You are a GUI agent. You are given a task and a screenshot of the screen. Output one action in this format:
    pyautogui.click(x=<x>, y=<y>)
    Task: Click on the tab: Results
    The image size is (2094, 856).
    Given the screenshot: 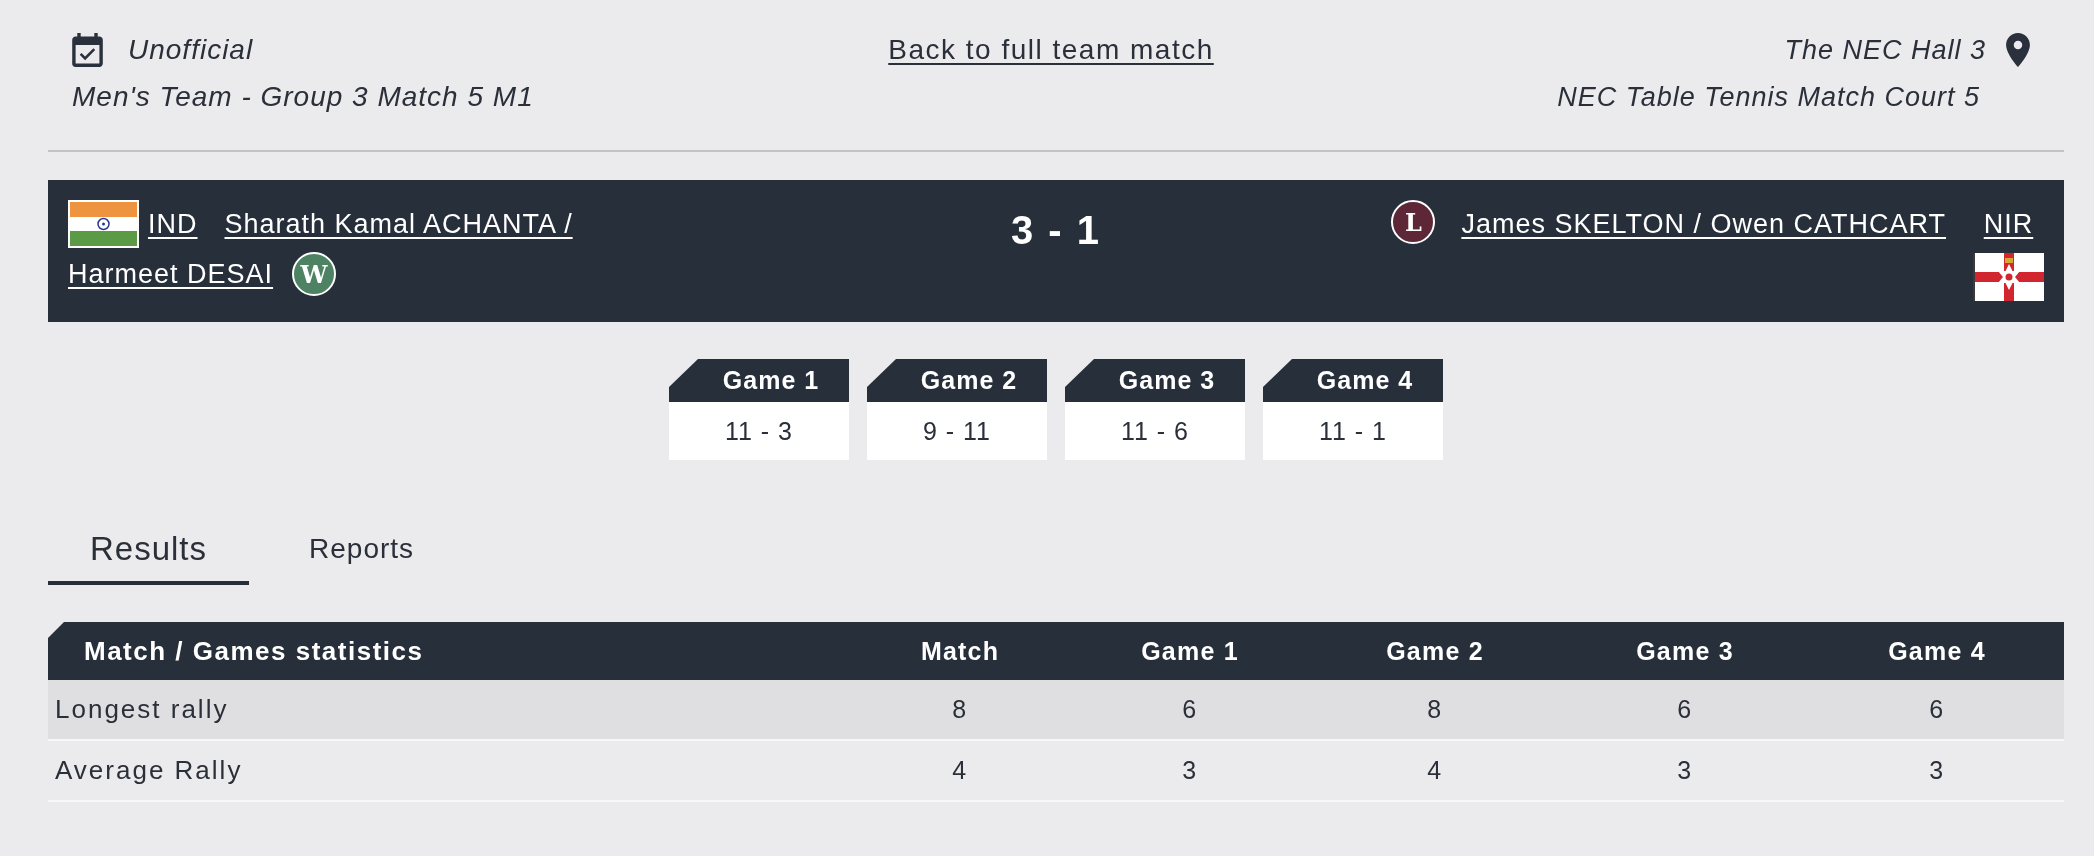 What is the action you would take?
    pyautogui.click(x=149, y=550)
    